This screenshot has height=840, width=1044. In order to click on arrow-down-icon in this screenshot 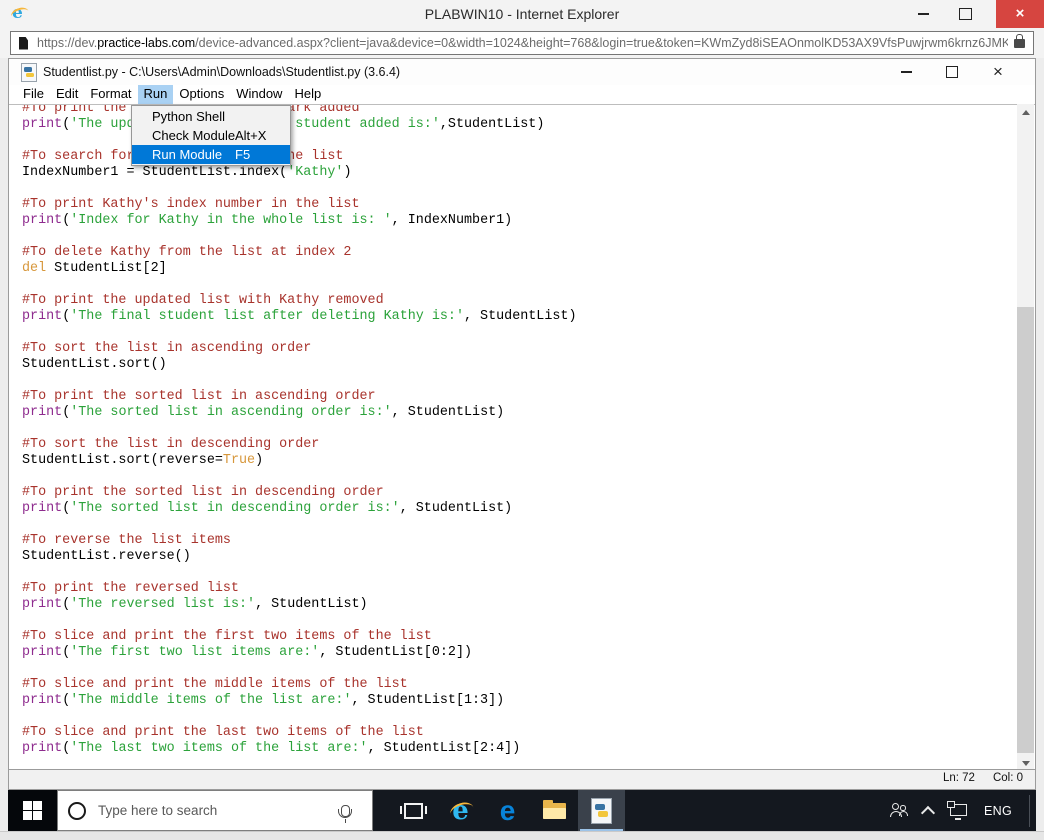, I will do `click(1025, 763)`.